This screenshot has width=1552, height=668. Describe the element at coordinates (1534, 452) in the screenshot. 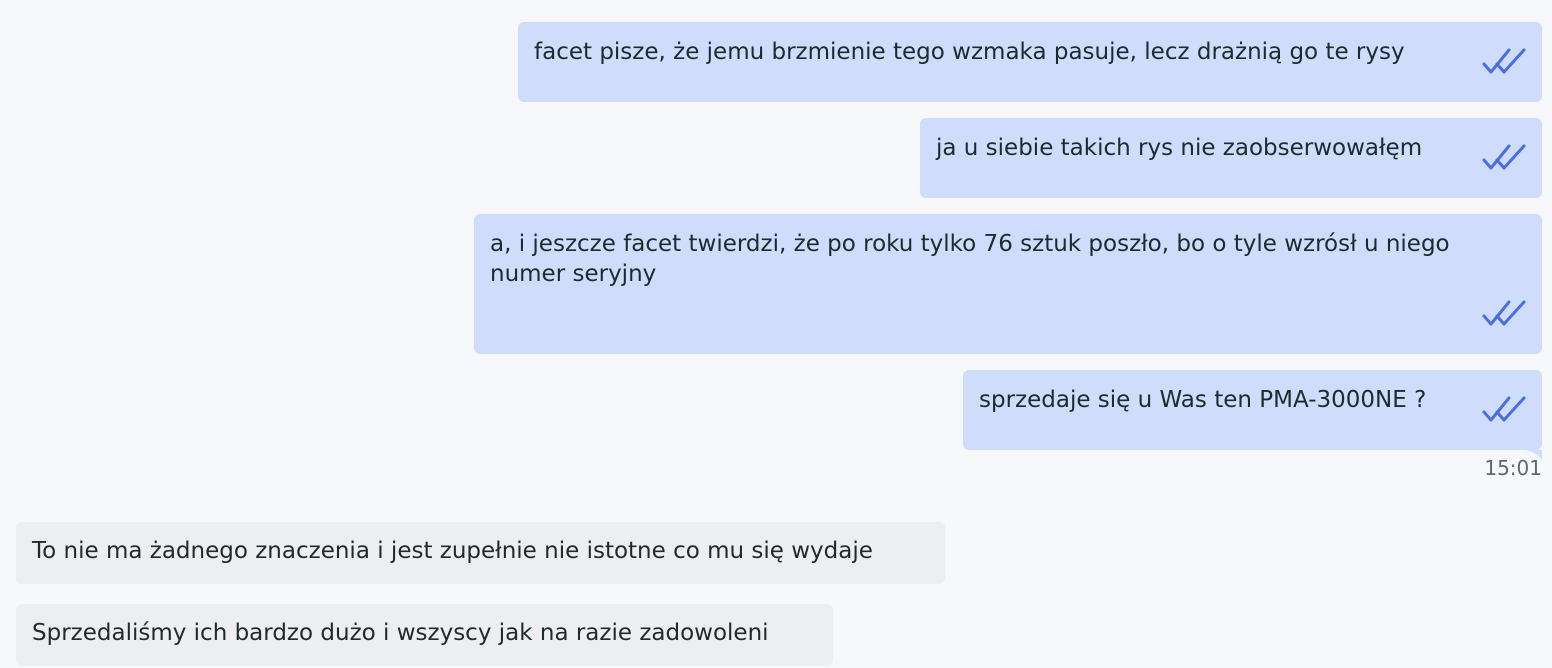

I see `bubble-tail` at that location.